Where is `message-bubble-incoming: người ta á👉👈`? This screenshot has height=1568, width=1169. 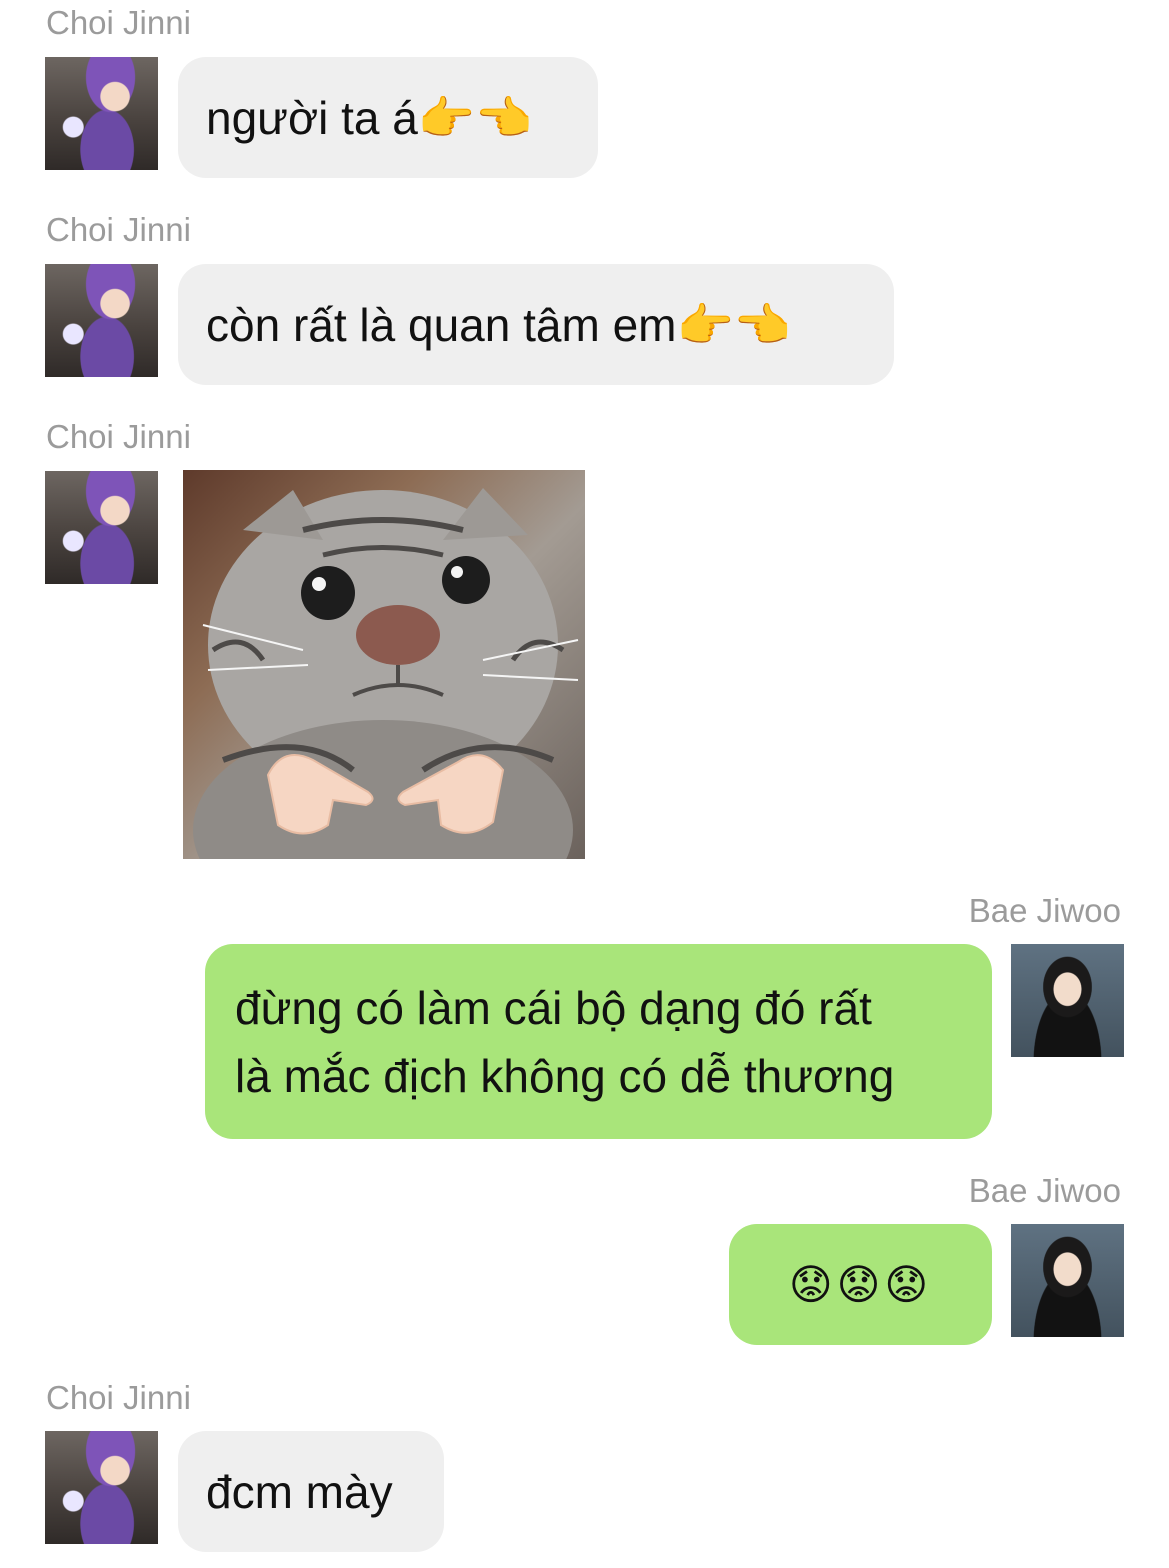
message-bubble-incoming: người ta á👉👈 is located at coordinates (388, 117).